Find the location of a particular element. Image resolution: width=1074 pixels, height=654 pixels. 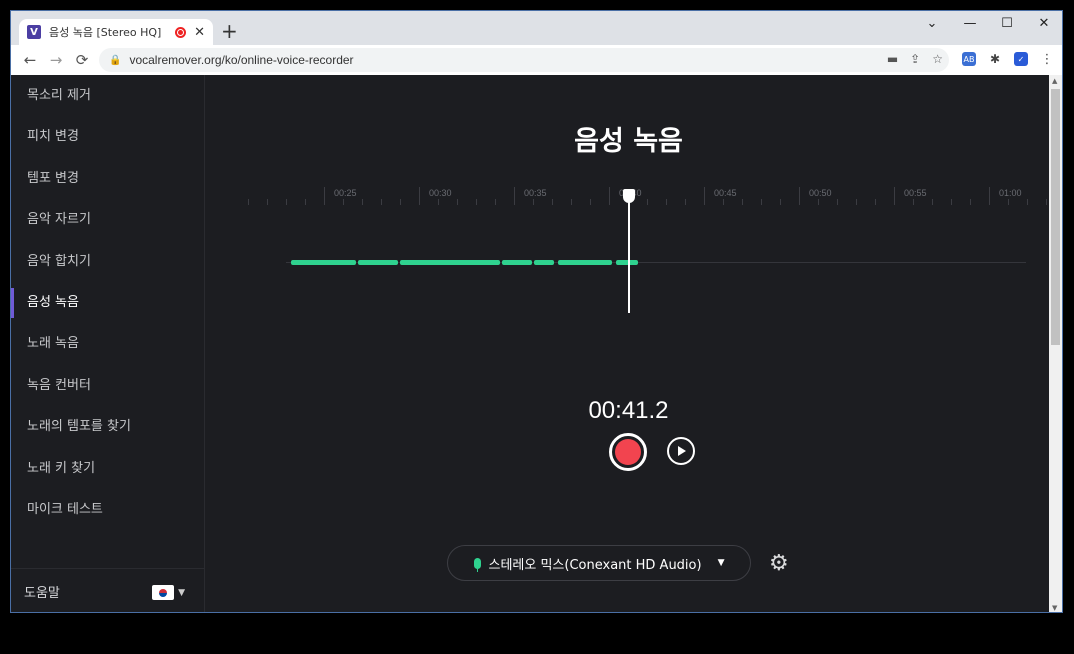

sidebar-item: 목소리 제거 is located at coordinates (107, 95).